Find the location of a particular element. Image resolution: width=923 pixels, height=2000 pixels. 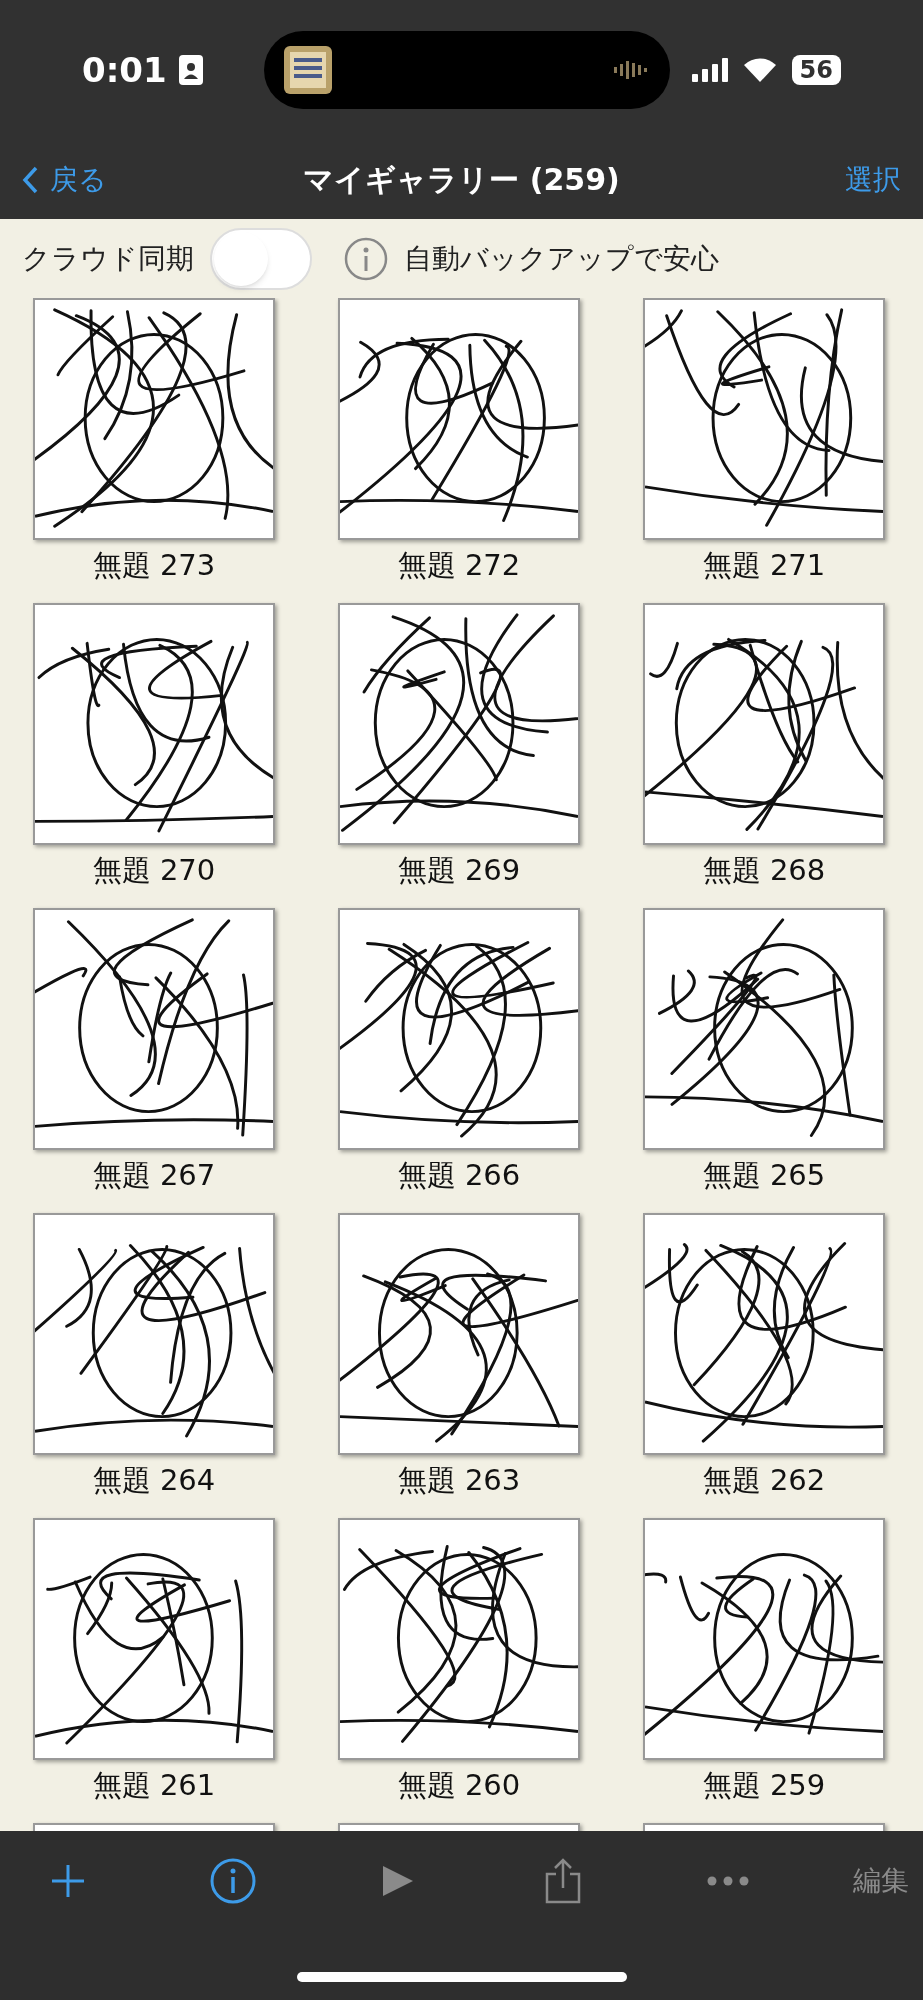

play-icon is located at coordinates (398, 1881).